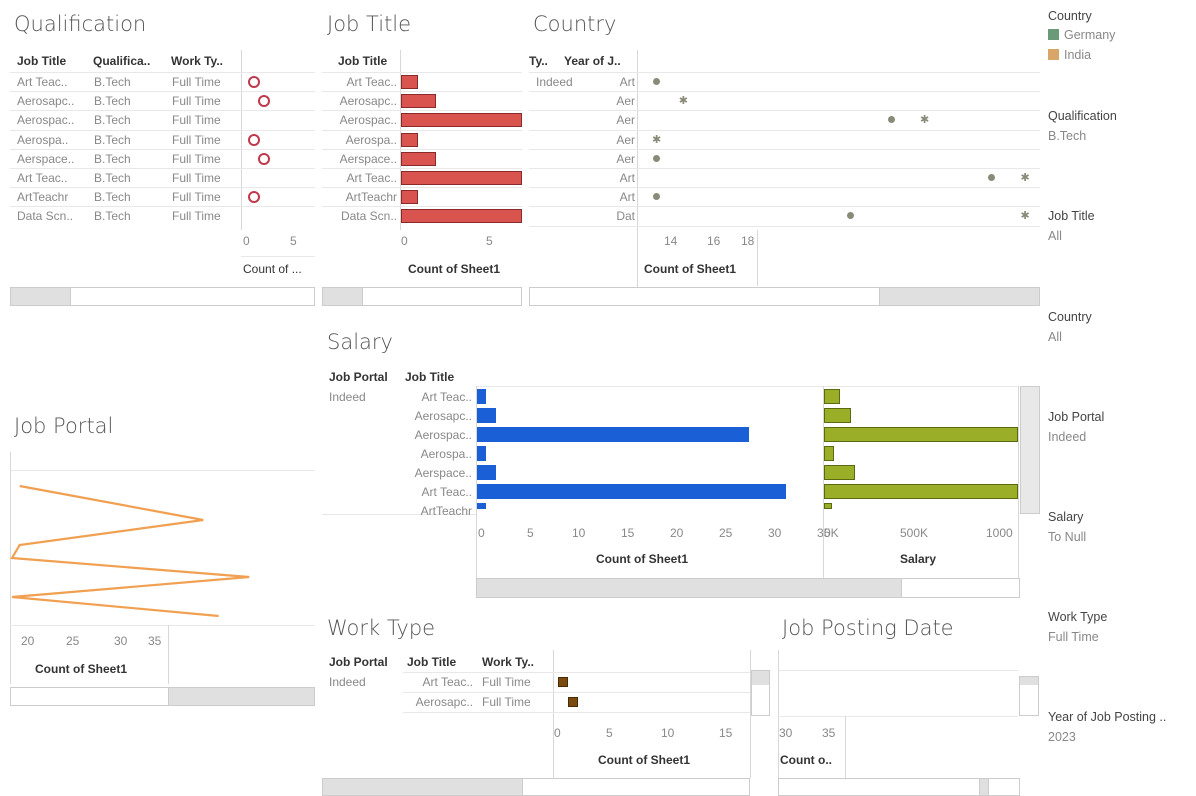  I want to click on jobposting-vscroll, so click(1029, 696).